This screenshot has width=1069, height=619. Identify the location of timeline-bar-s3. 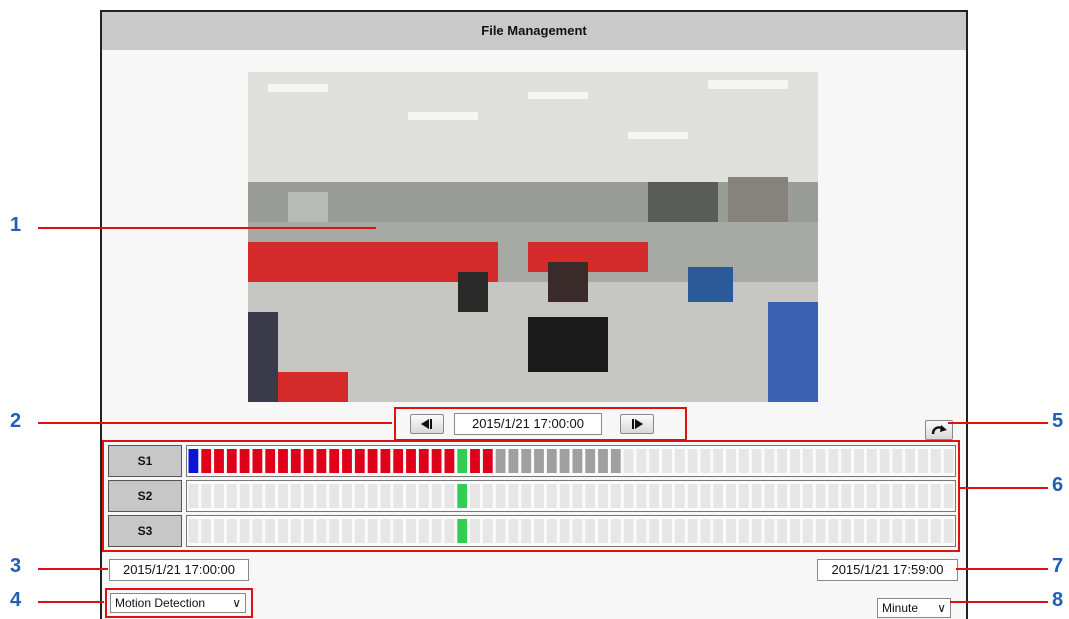
(571, 531).